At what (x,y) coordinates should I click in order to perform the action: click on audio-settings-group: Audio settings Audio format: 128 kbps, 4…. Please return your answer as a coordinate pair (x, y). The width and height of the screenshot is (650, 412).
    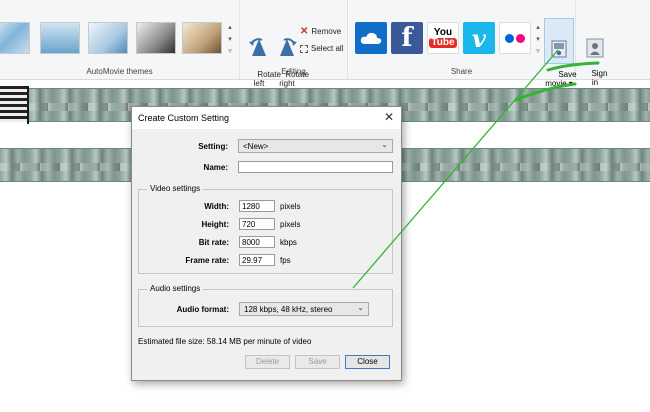
    Looking at the image, I should click on (265, 305).